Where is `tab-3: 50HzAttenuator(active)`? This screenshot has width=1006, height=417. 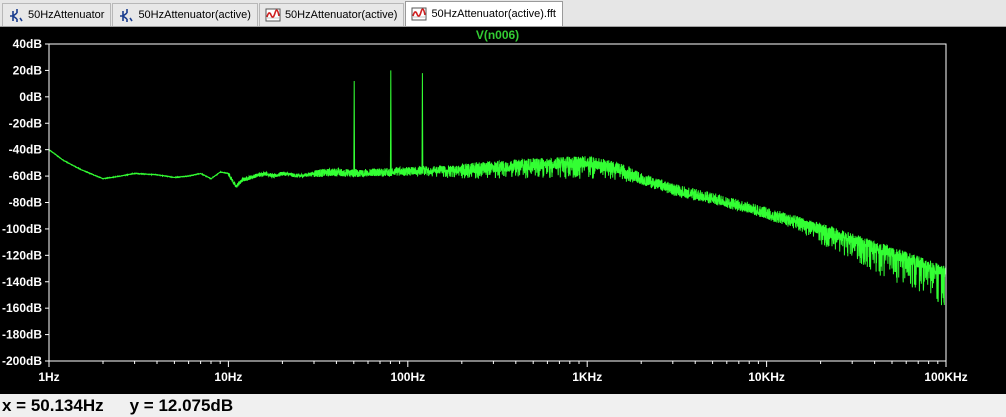 tab-3: 50HzAttenuator(active) is located at coordinates (331, 14).